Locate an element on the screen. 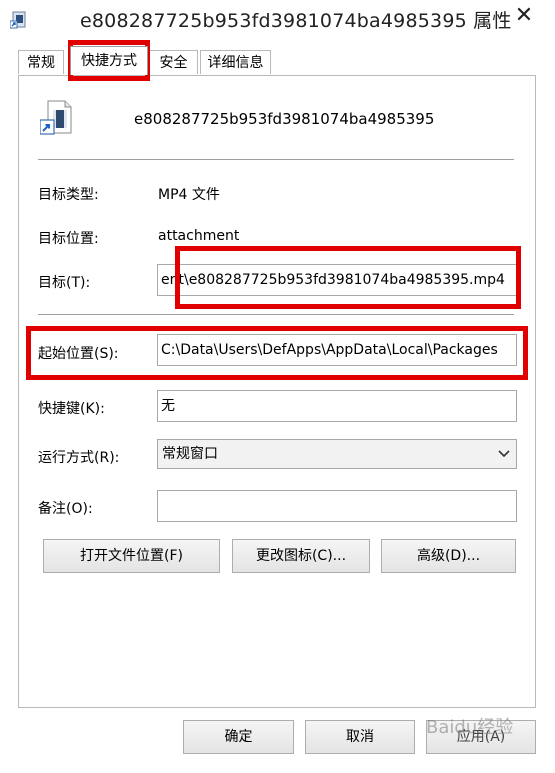 This screenshot has height=773, width=555. run-select-value: 常规窗口 is located at coordinates (190, 454).